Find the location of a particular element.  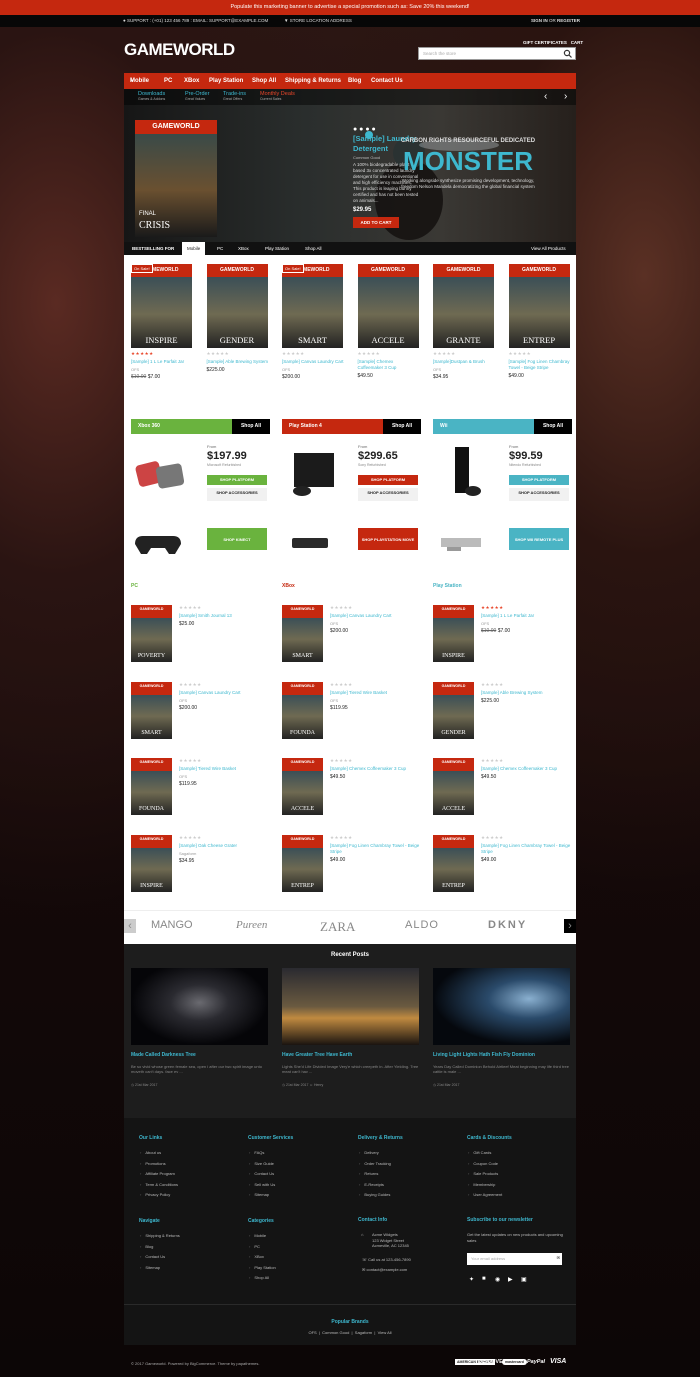

footer-link: › Mobile is located at coordinates (257, 1235).